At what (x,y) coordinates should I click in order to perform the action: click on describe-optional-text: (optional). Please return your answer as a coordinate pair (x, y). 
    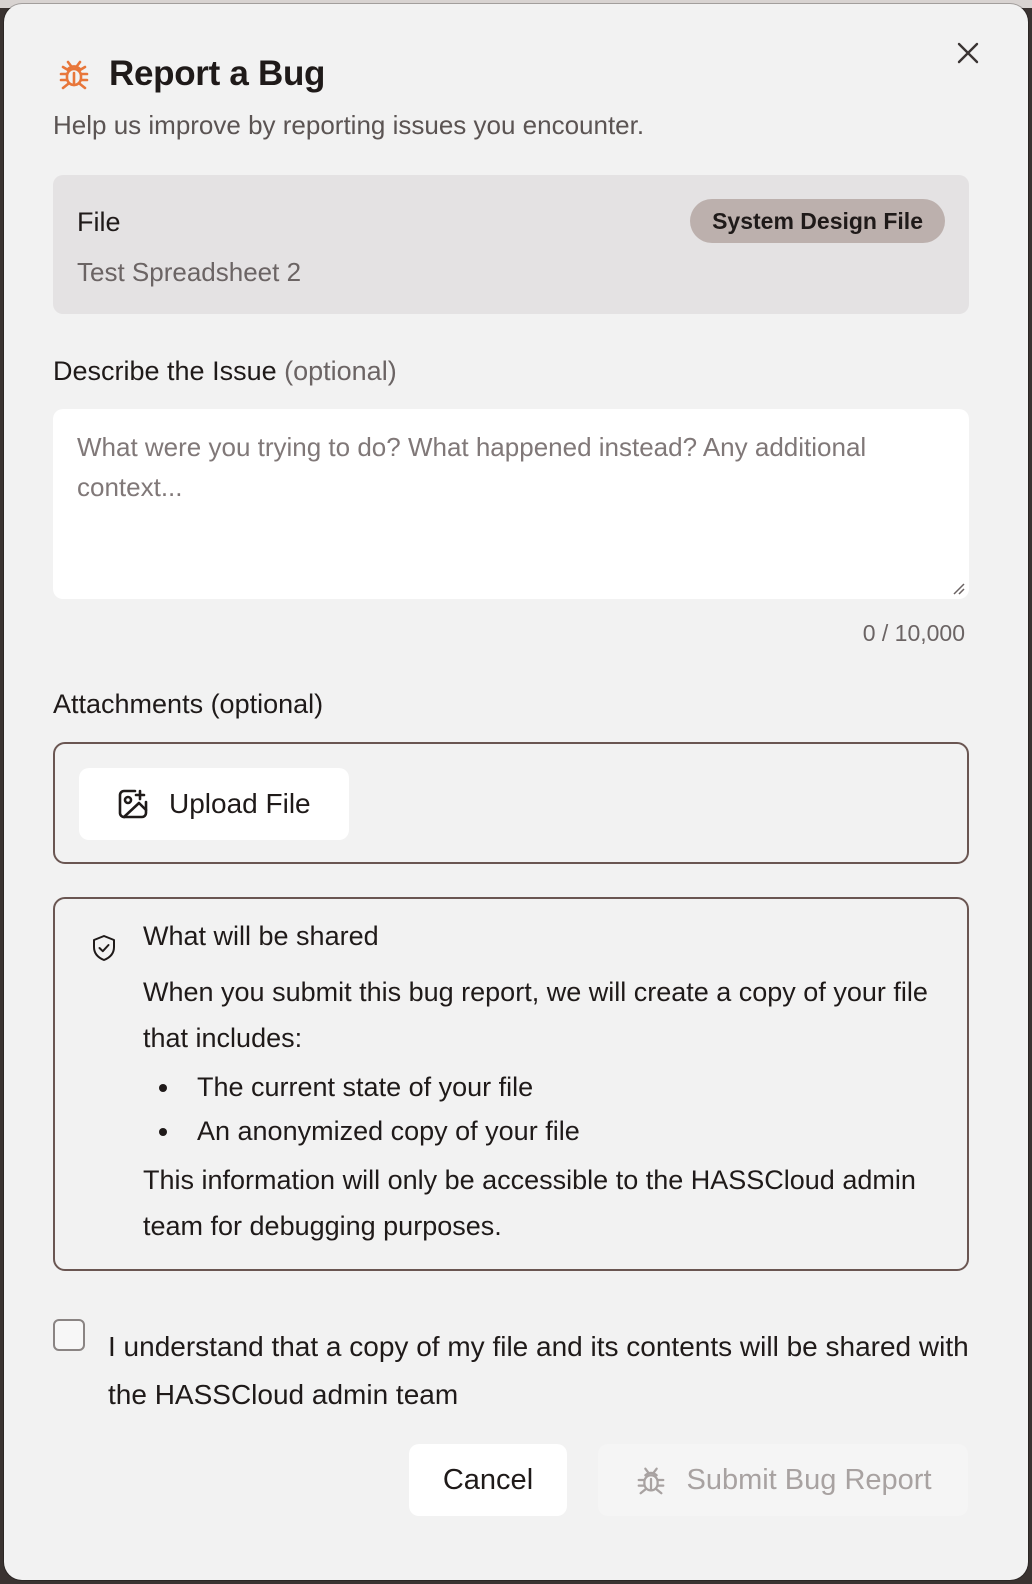
    Looking at the image, I should click on (340, 371).